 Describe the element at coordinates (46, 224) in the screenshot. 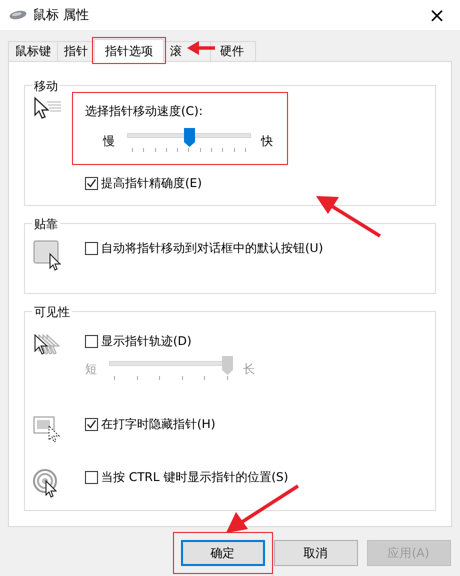

I see `group-title: 贴靠` at that location.